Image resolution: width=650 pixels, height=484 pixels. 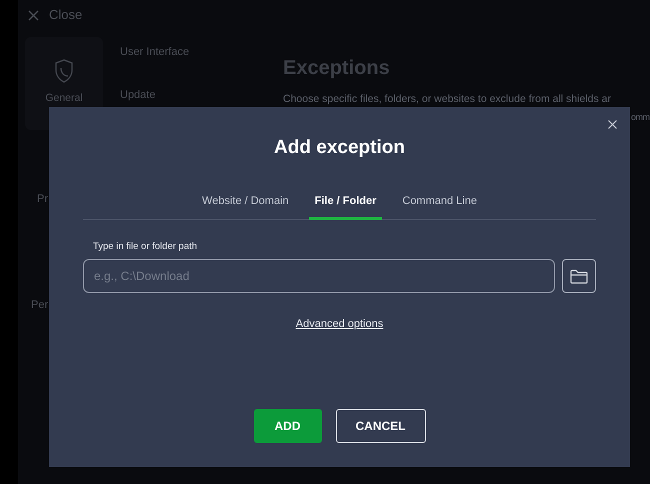 I want to click on page-description: Choose specific files, folders, or websites to exclude from all shields ar, so click(x=447, y=99).